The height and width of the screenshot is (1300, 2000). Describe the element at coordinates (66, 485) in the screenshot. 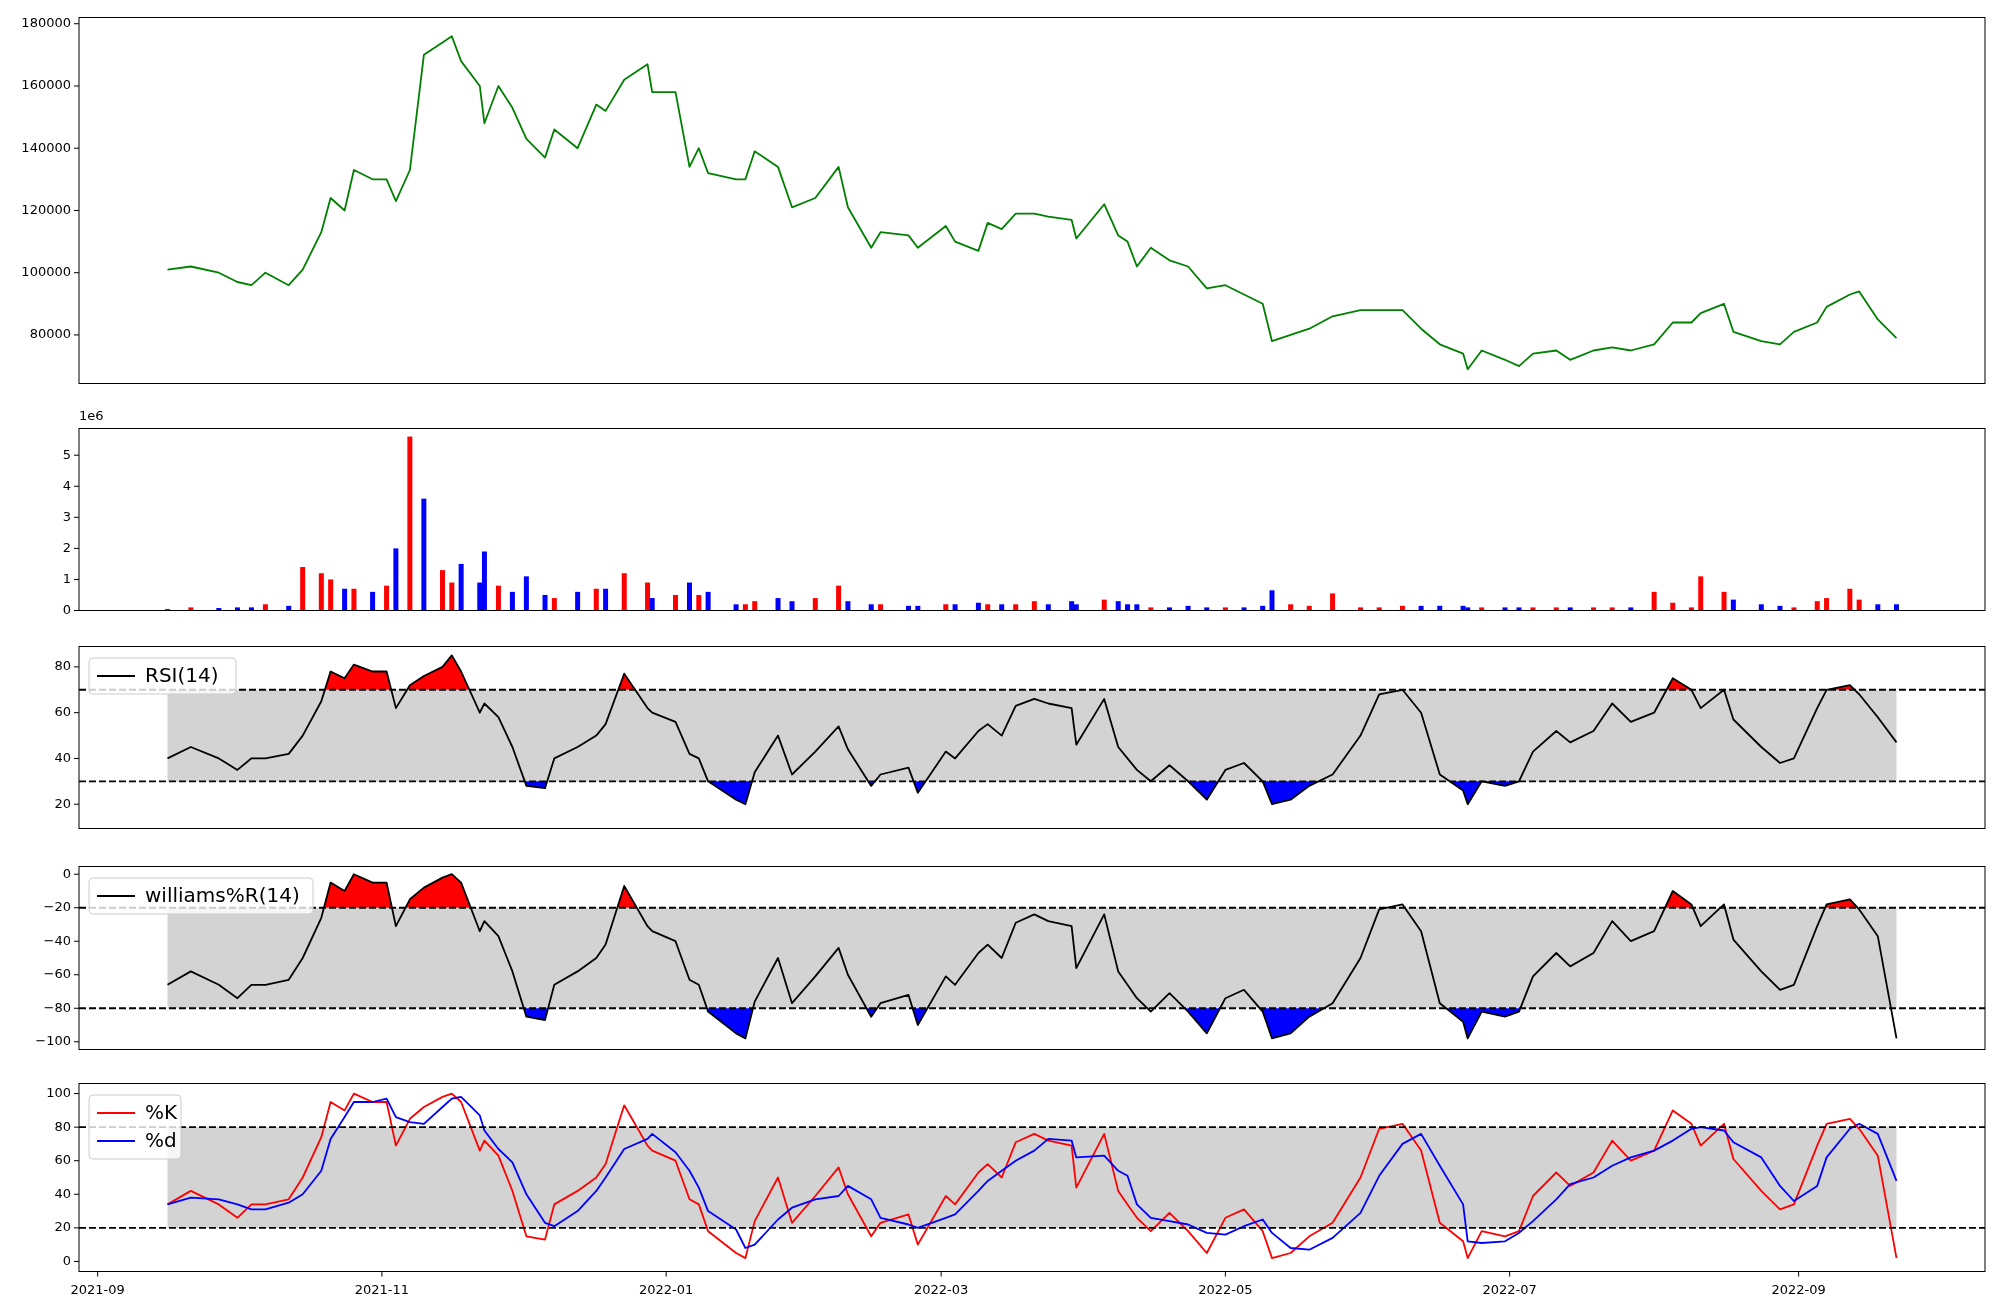

I see `y-tick-label: 4` at that location.